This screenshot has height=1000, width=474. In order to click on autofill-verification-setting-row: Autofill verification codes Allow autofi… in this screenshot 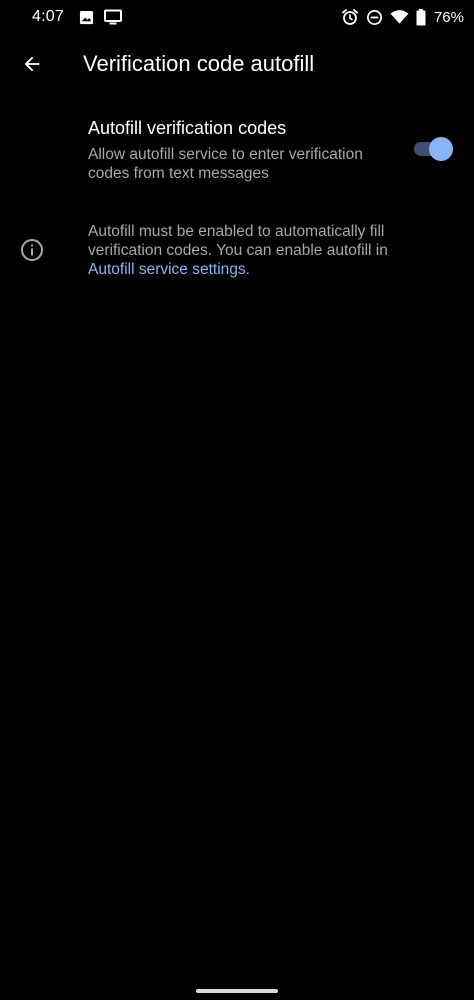, I will do `click(237, 151)`.